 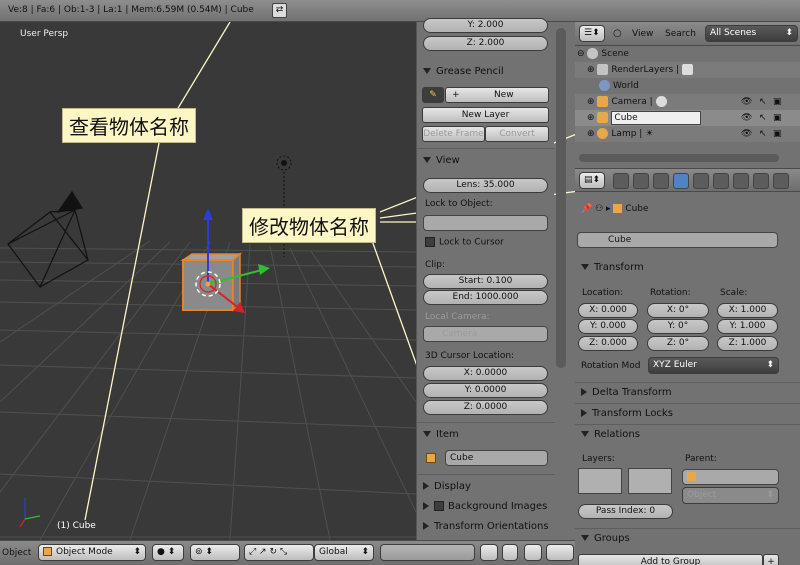 What do you see at coordinates (76, 526) in the screenshot?
I see `active-object-label: (1) Cube` at bounding box center [76, 526].